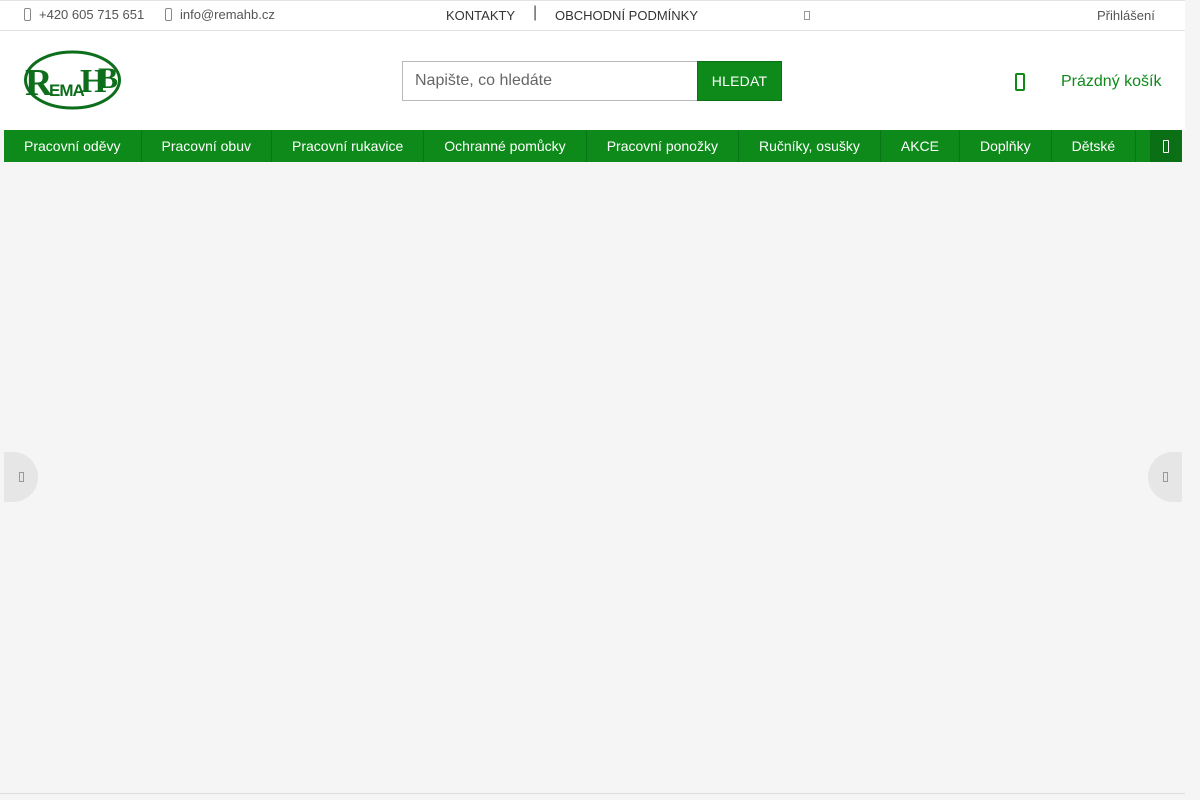 This screenshot has height=800, width=1200. I want to click on phone-icon, so click(27, 14).